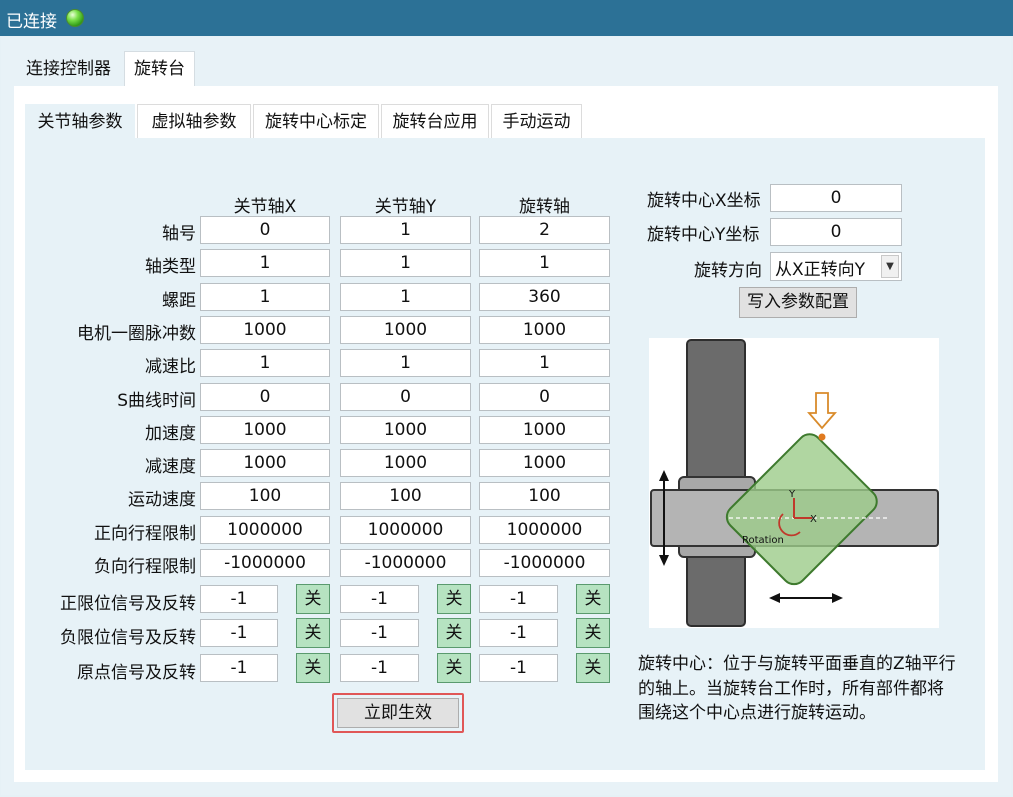 This screenshot has width=1013, height=797. Describe the element at coordinates (506, 18) in the screenshot. I see `title-bar: 已连接` at that location.